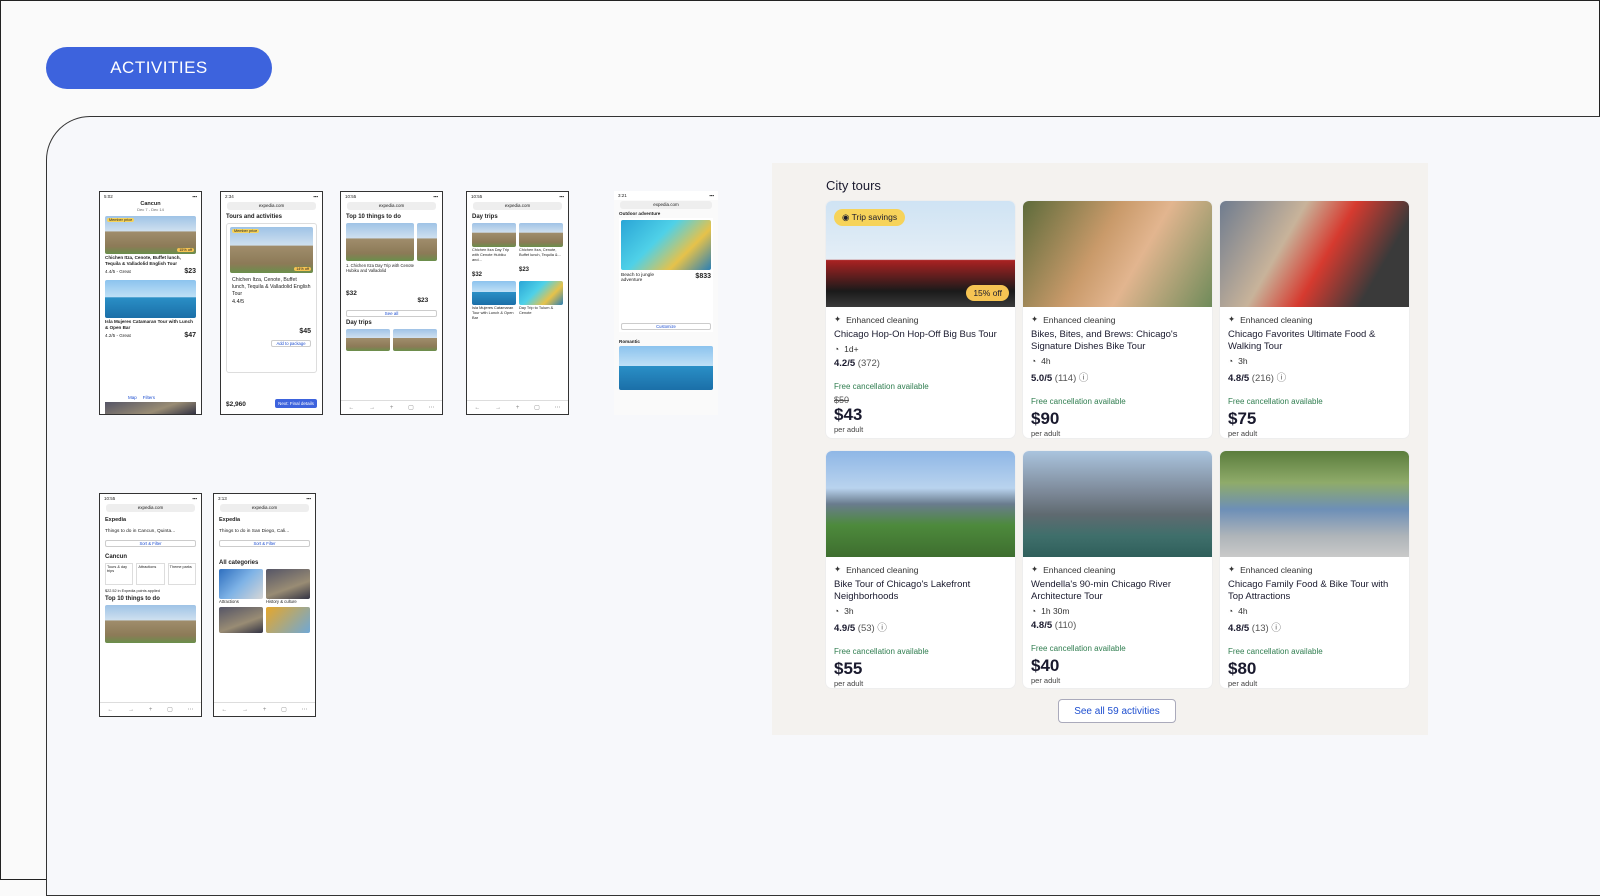 This screenshot has width=1600, height=896. What do you see at coordinates (241, 601) in the screenshot?
I see `category-label: Attractions` at bounding box center [241, 601].